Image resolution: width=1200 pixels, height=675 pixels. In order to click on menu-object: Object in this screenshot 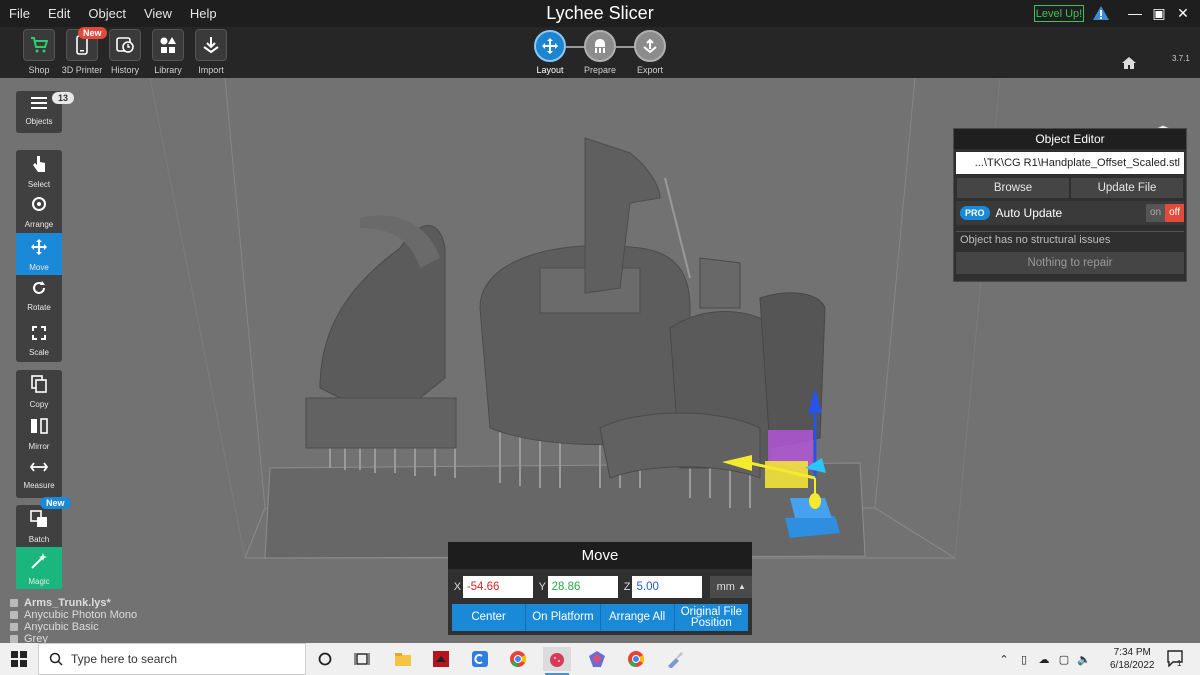, I will do `click(107, 13)`.